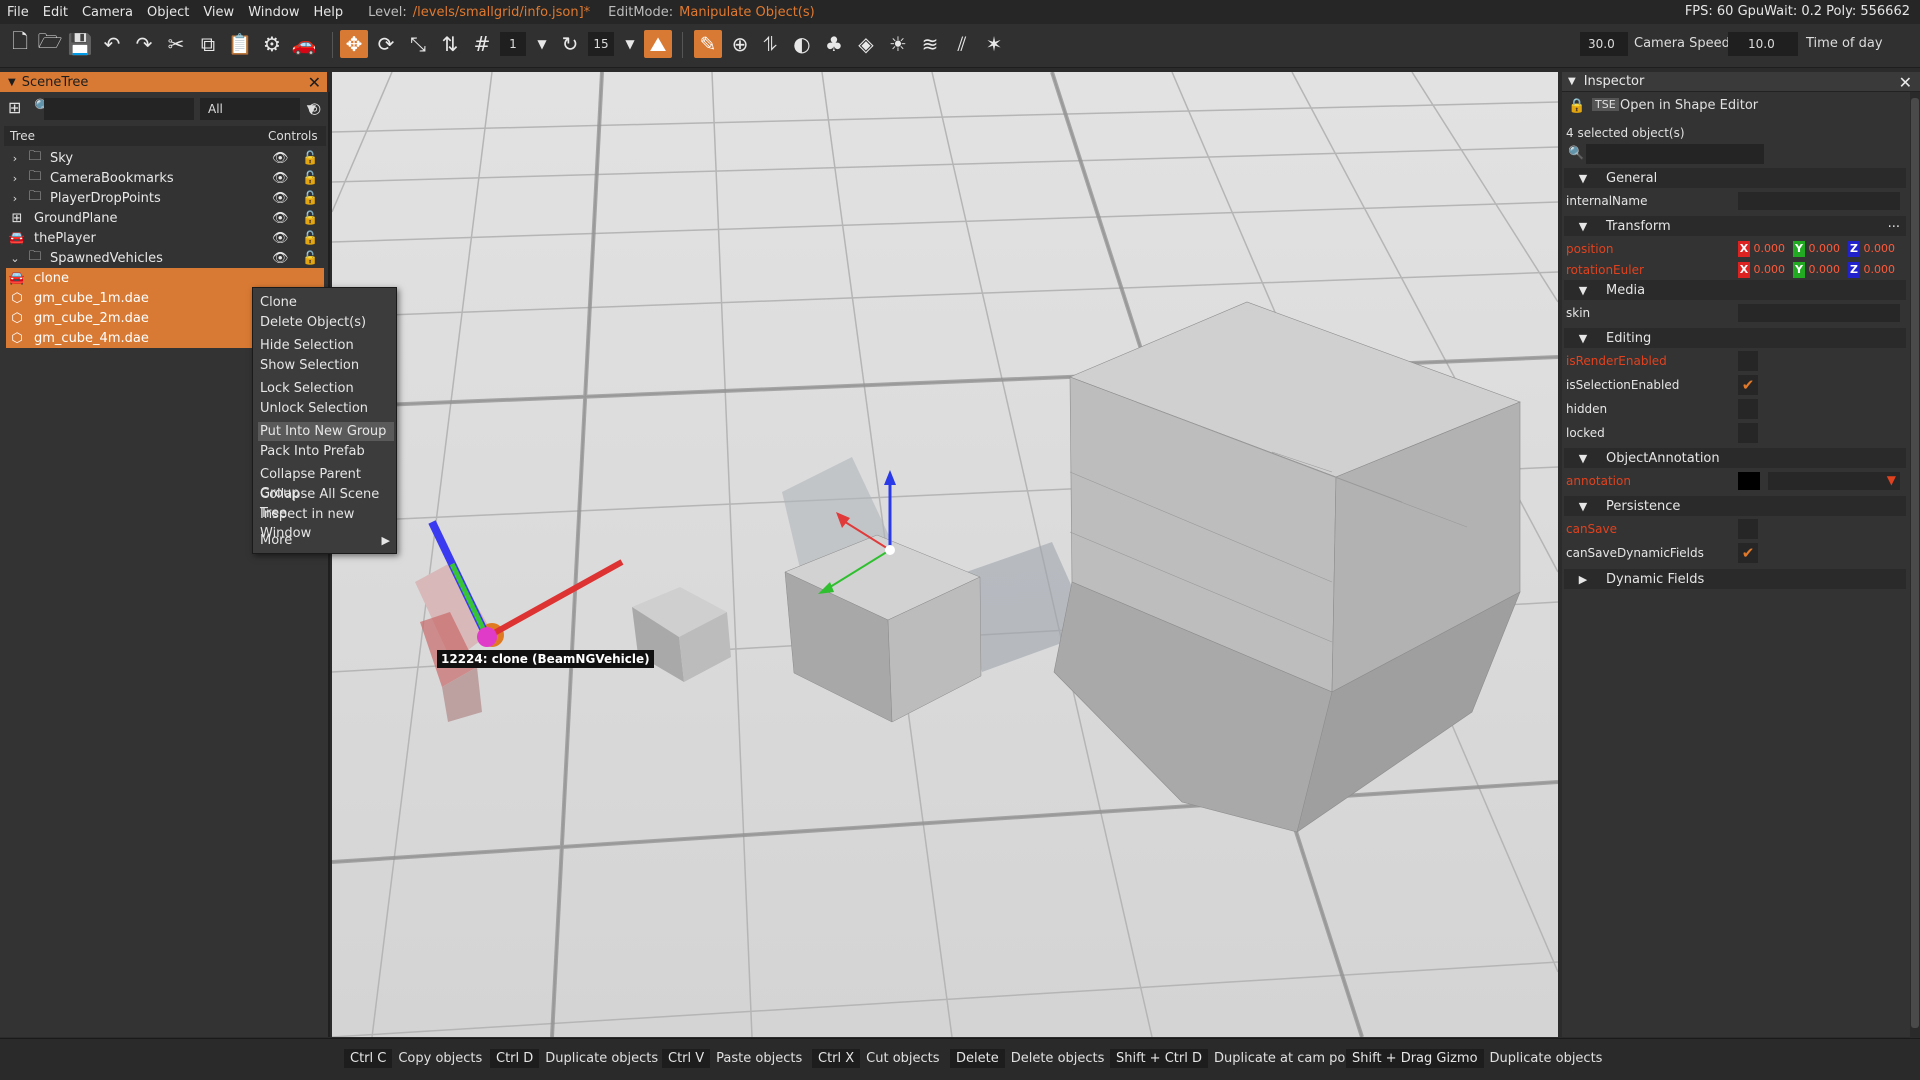 This screenshot has width=1920, height=1080. I want to click on menu-inspect-new-window: Inspect in new Window, so click(326, 523).